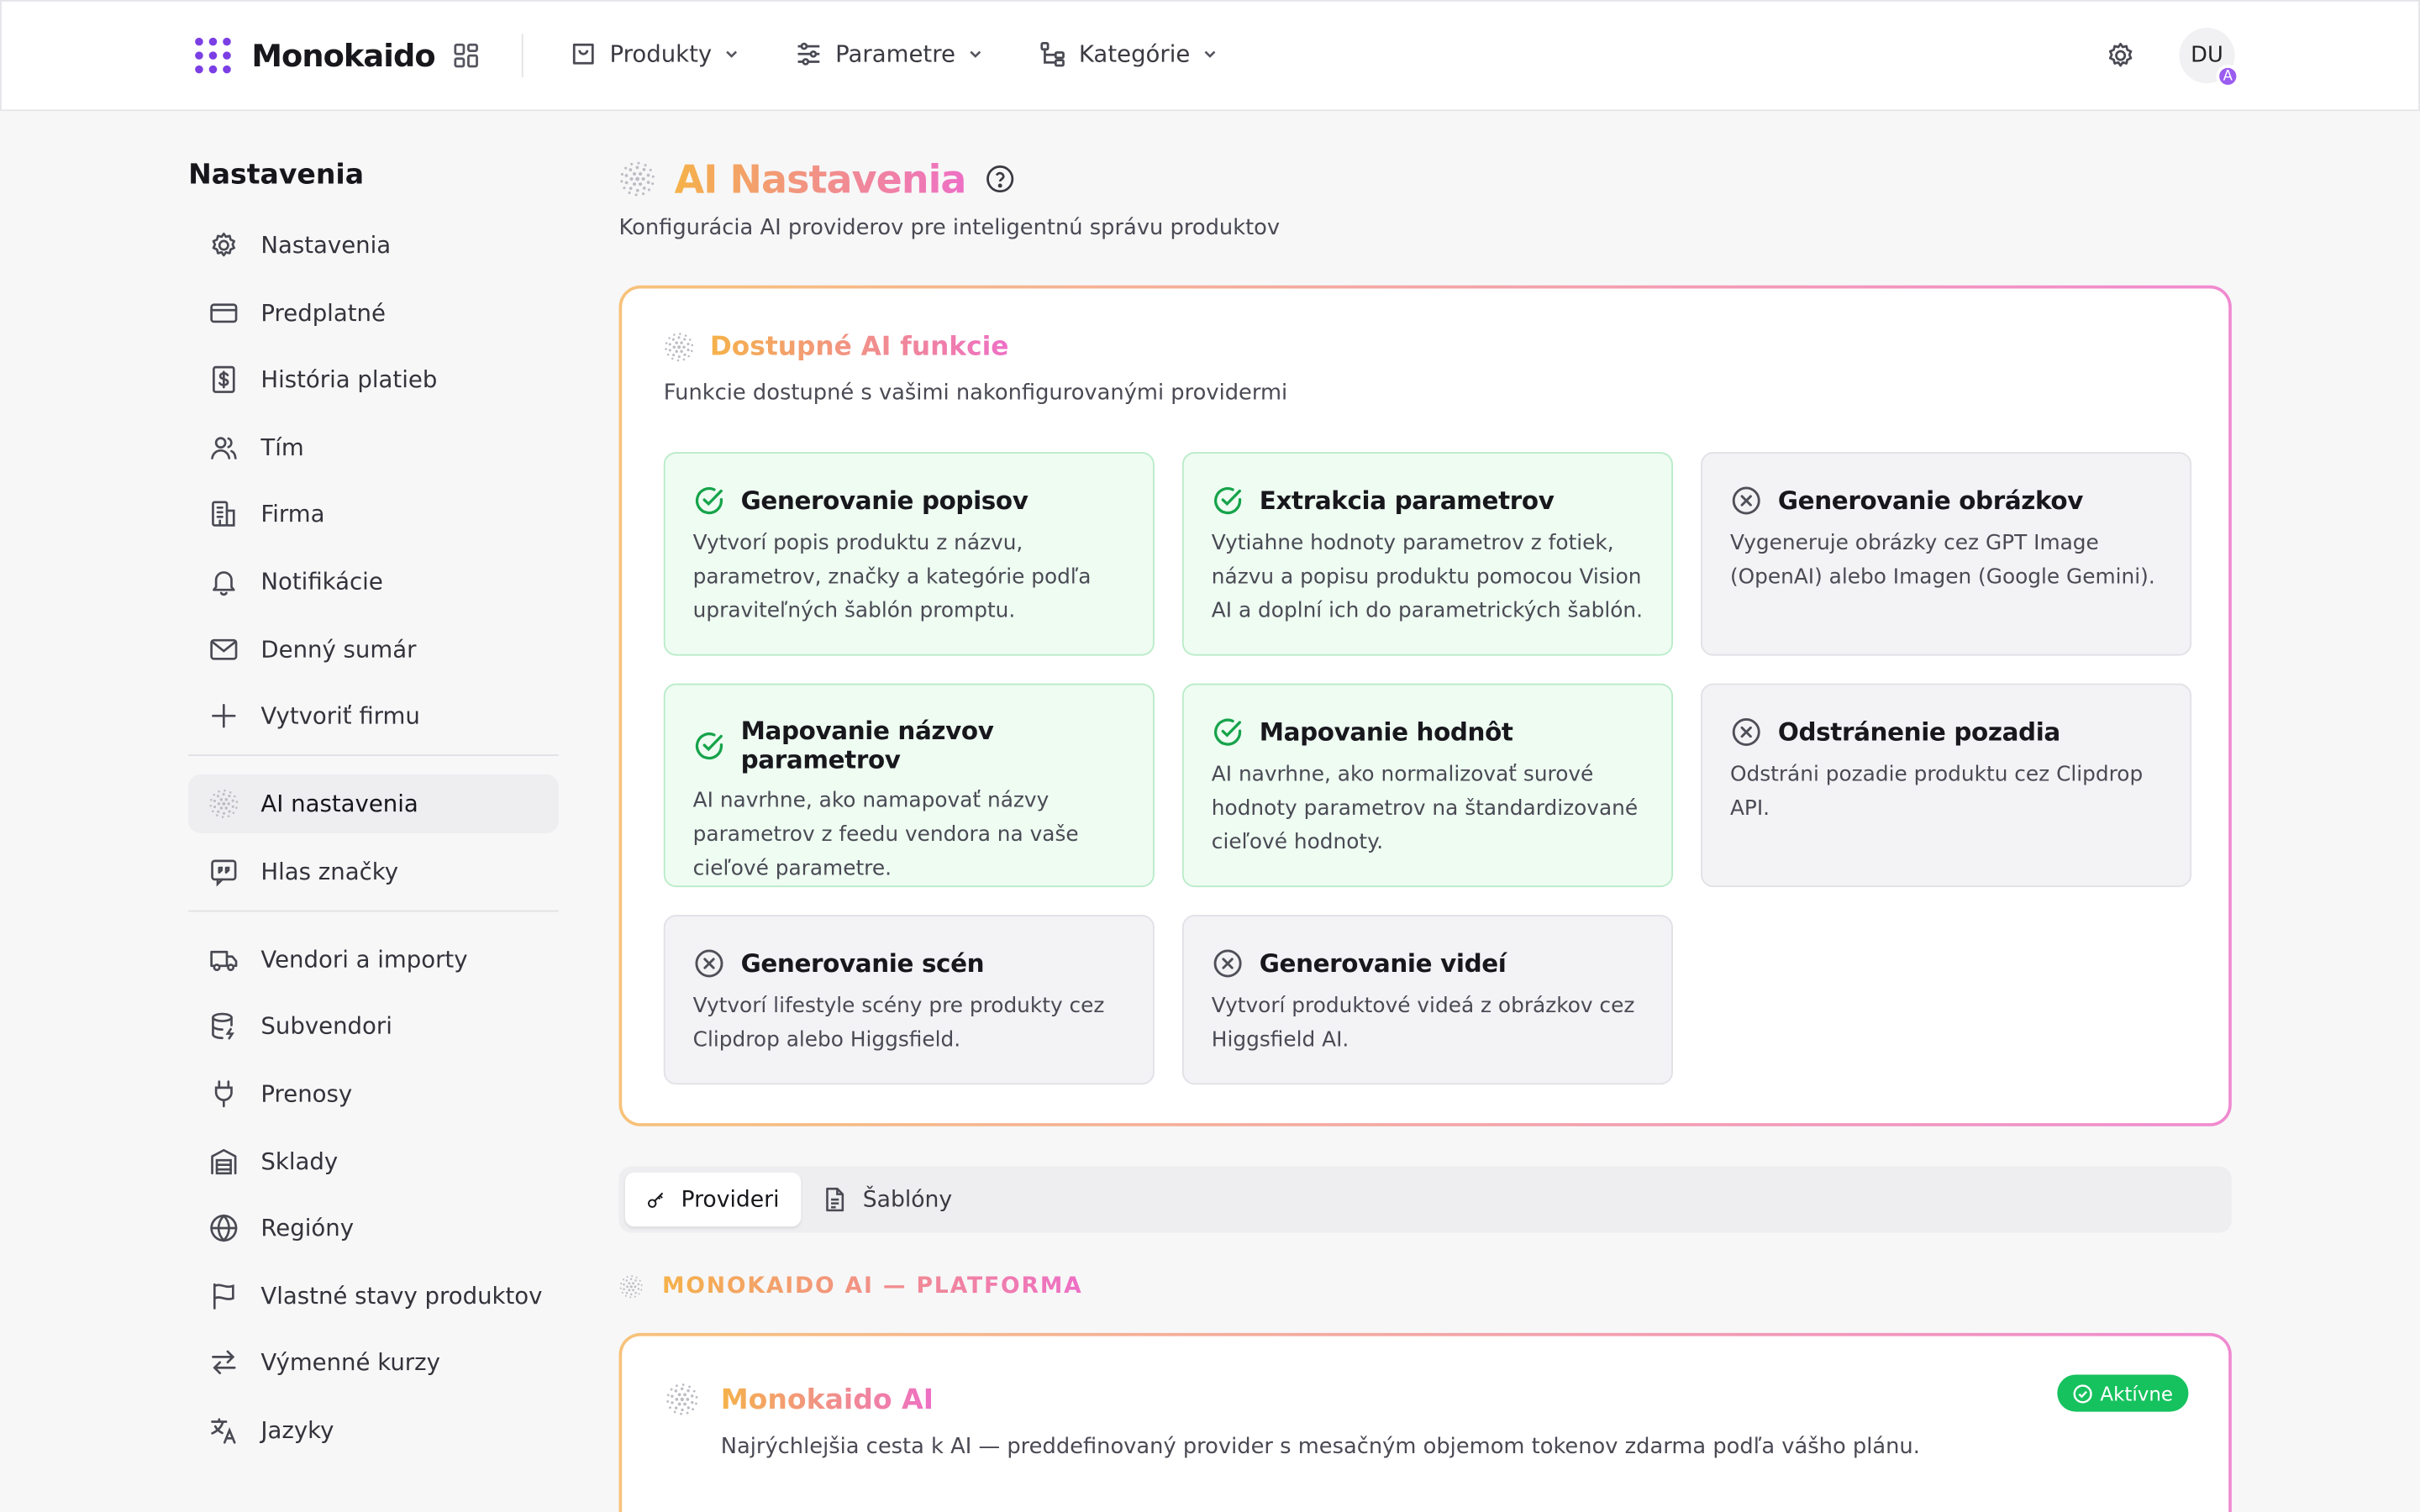  What do you see at coordinates (224, 1295) in the screenshot?
I see `flag-icon` at bounding box center [224, 1295].